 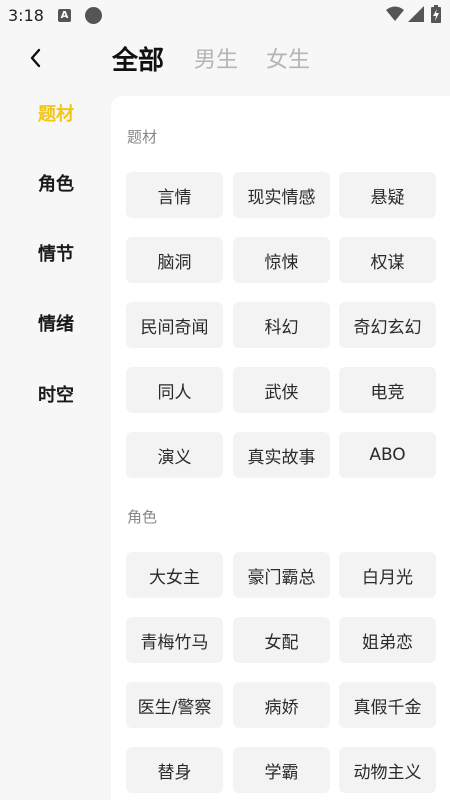 What do you see at coordinates (174, 390) in the screenshot?
I see `tag-chip: 同人` at bounding box center [174, 390].